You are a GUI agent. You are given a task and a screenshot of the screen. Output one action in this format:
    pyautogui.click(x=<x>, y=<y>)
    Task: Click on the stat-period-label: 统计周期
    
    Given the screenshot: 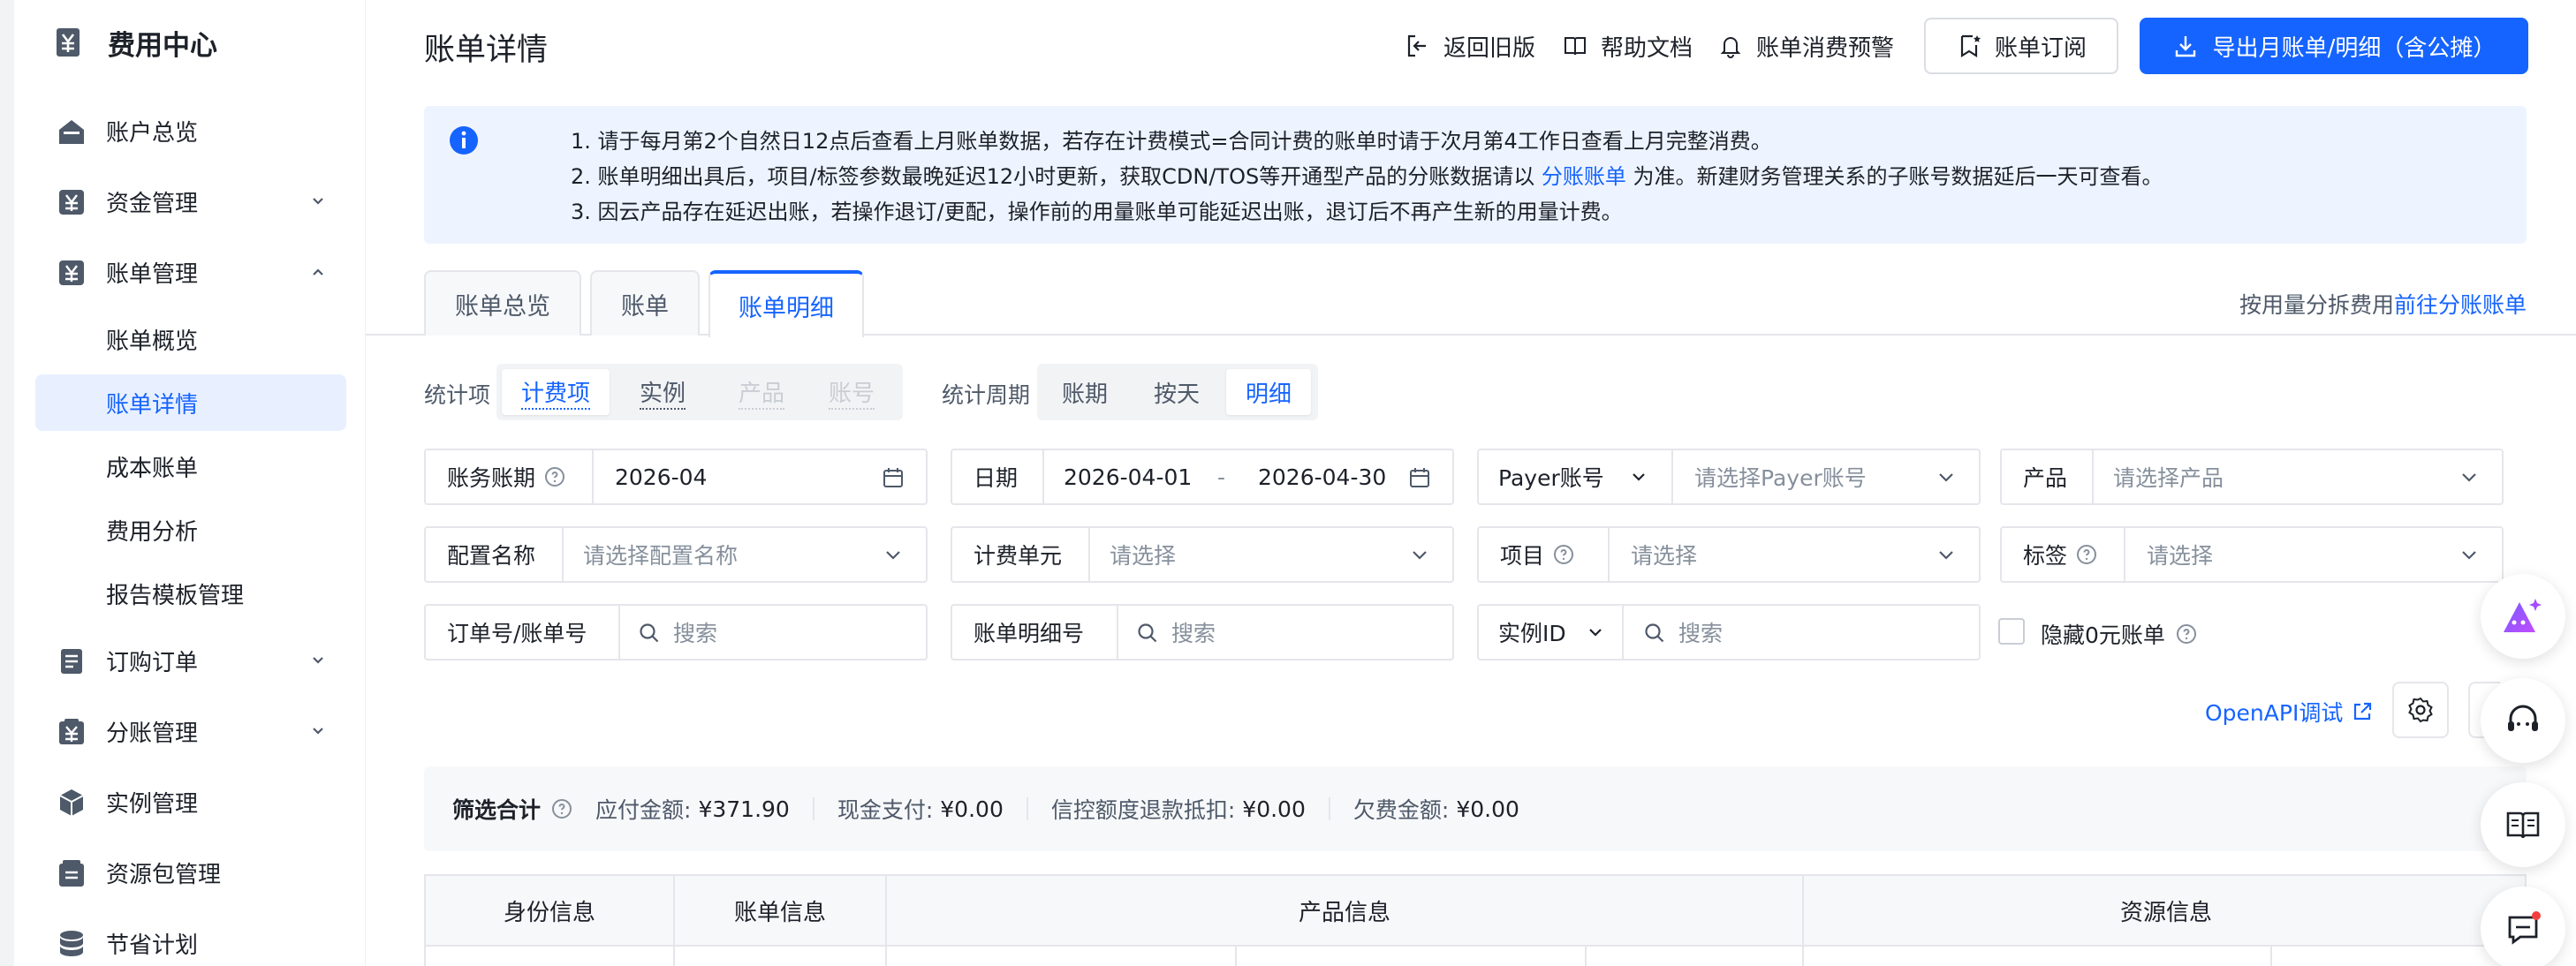 What is the action you would take?
    pyautogui.click(x=987, y=395)
    